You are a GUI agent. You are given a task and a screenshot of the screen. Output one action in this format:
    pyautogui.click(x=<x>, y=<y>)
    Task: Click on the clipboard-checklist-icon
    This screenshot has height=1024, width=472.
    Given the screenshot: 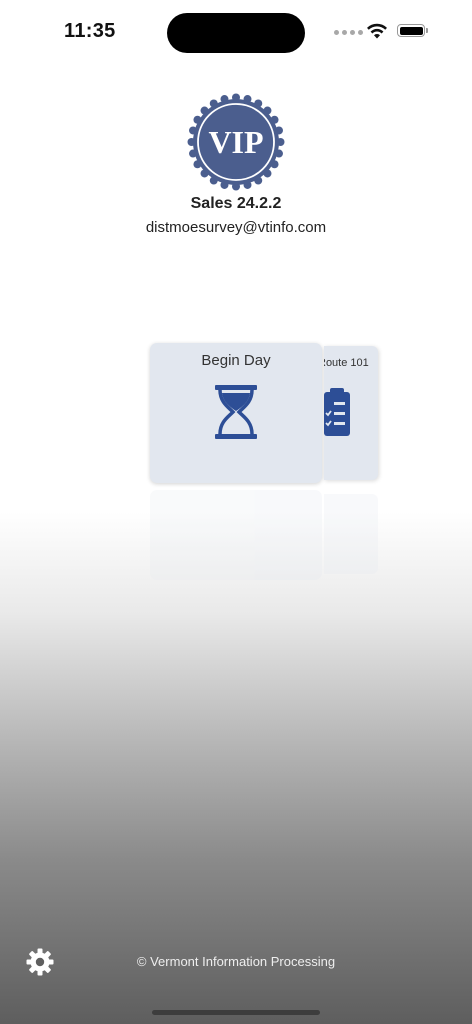 What is the action you would take?
    pyautogui.click(x=337, y=412)
    